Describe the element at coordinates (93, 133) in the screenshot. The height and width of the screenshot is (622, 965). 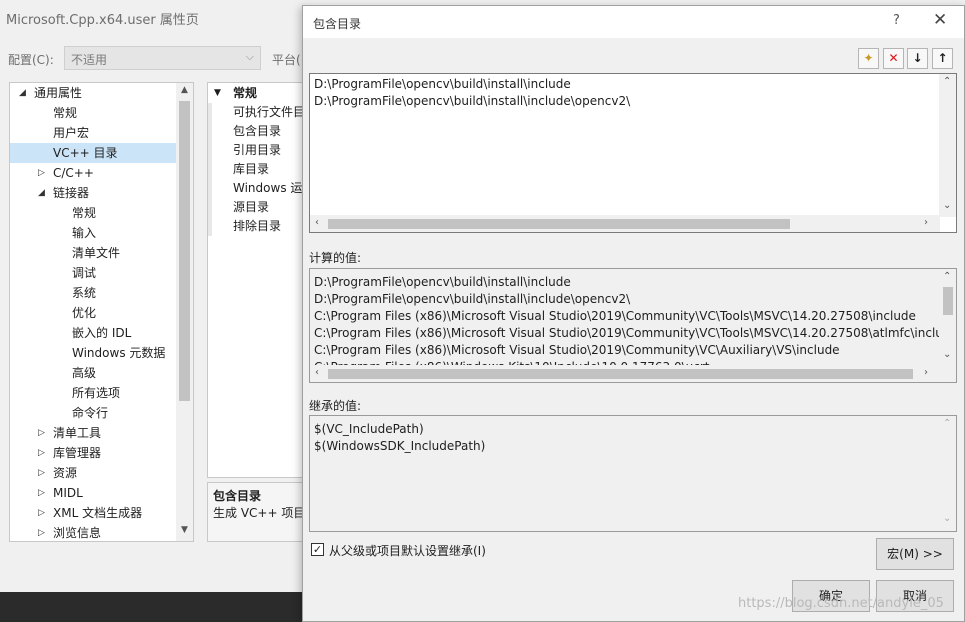
I see `tree-item: 用户宏` at that location.